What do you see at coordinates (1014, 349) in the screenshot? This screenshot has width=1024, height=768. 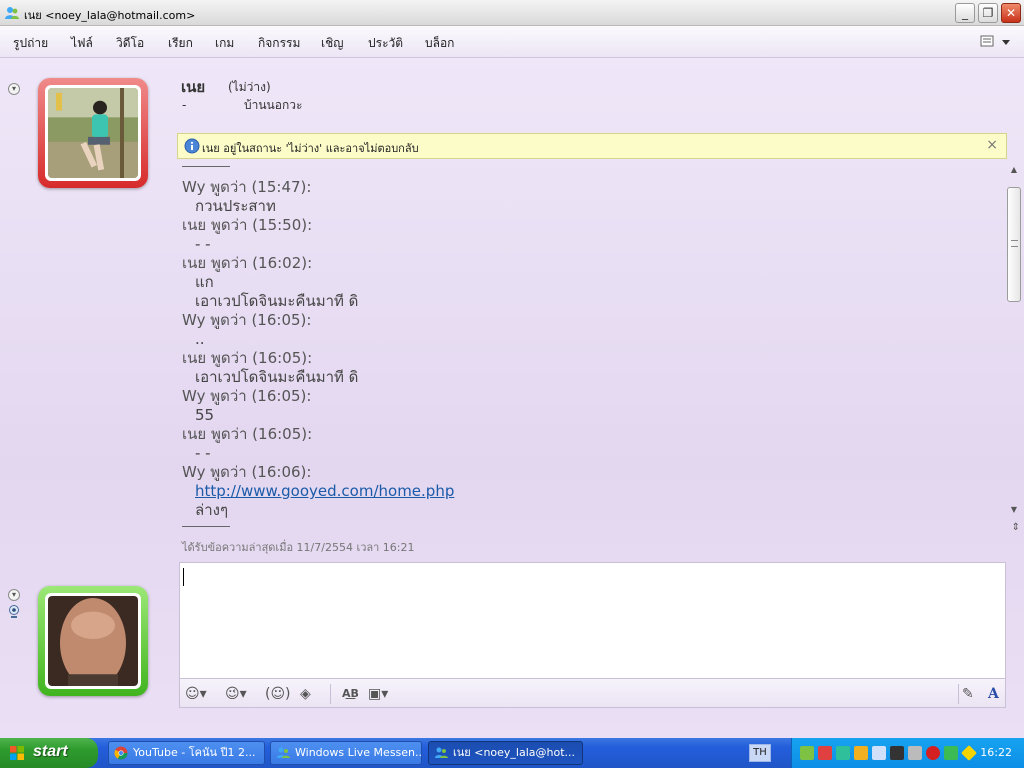 I see `chat-scrollbar: ▲ ▼` at bounding box center [1014, 349].